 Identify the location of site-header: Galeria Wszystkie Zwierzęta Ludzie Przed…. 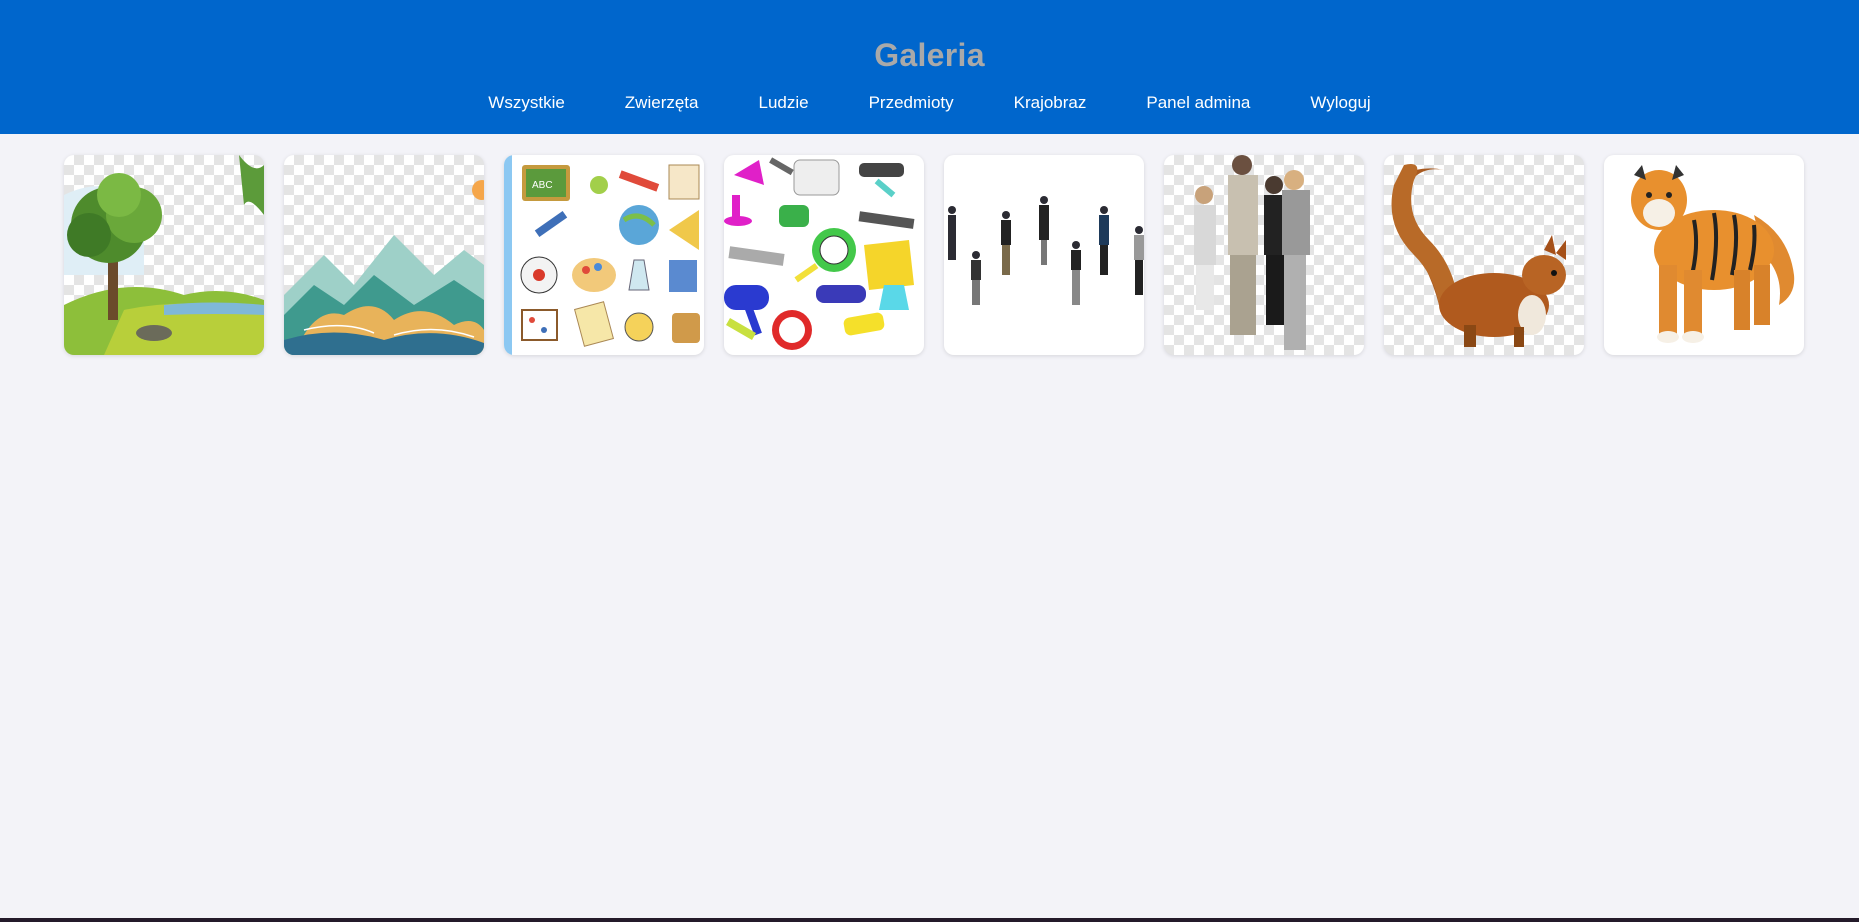
(929, 67).